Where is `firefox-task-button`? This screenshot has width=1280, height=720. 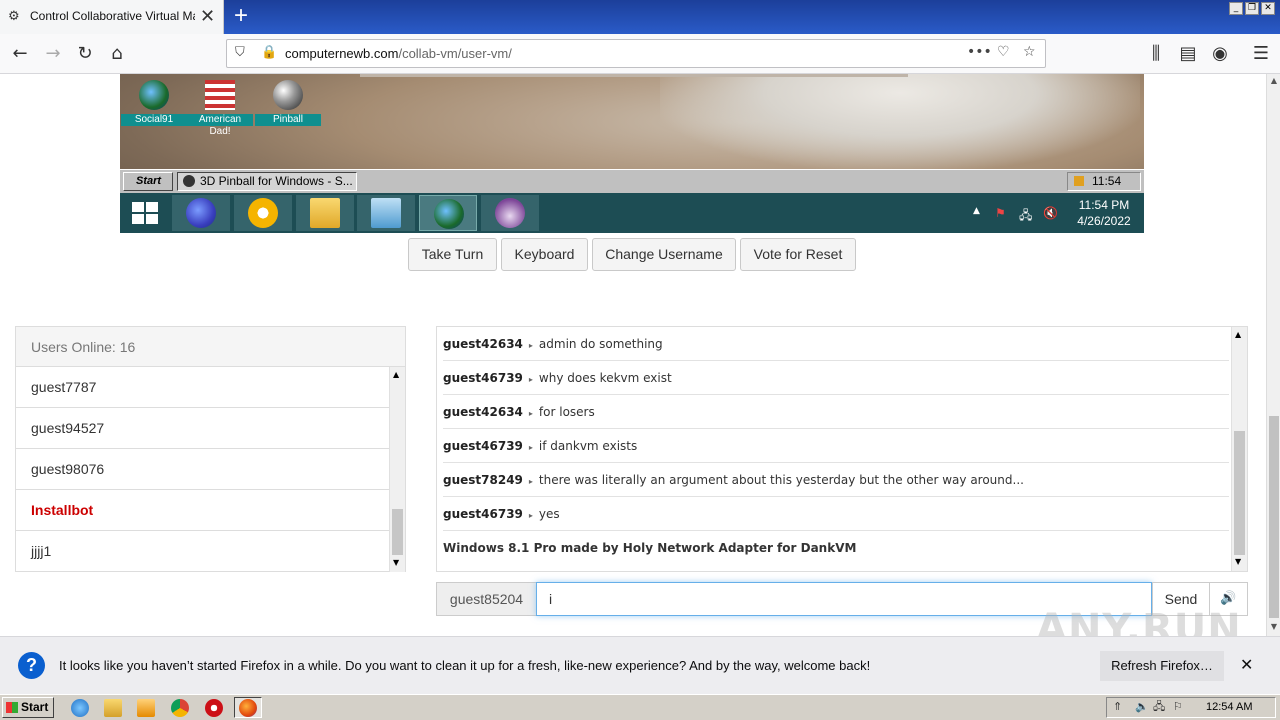
firefox-task-button is located at coordinates (248, 707).